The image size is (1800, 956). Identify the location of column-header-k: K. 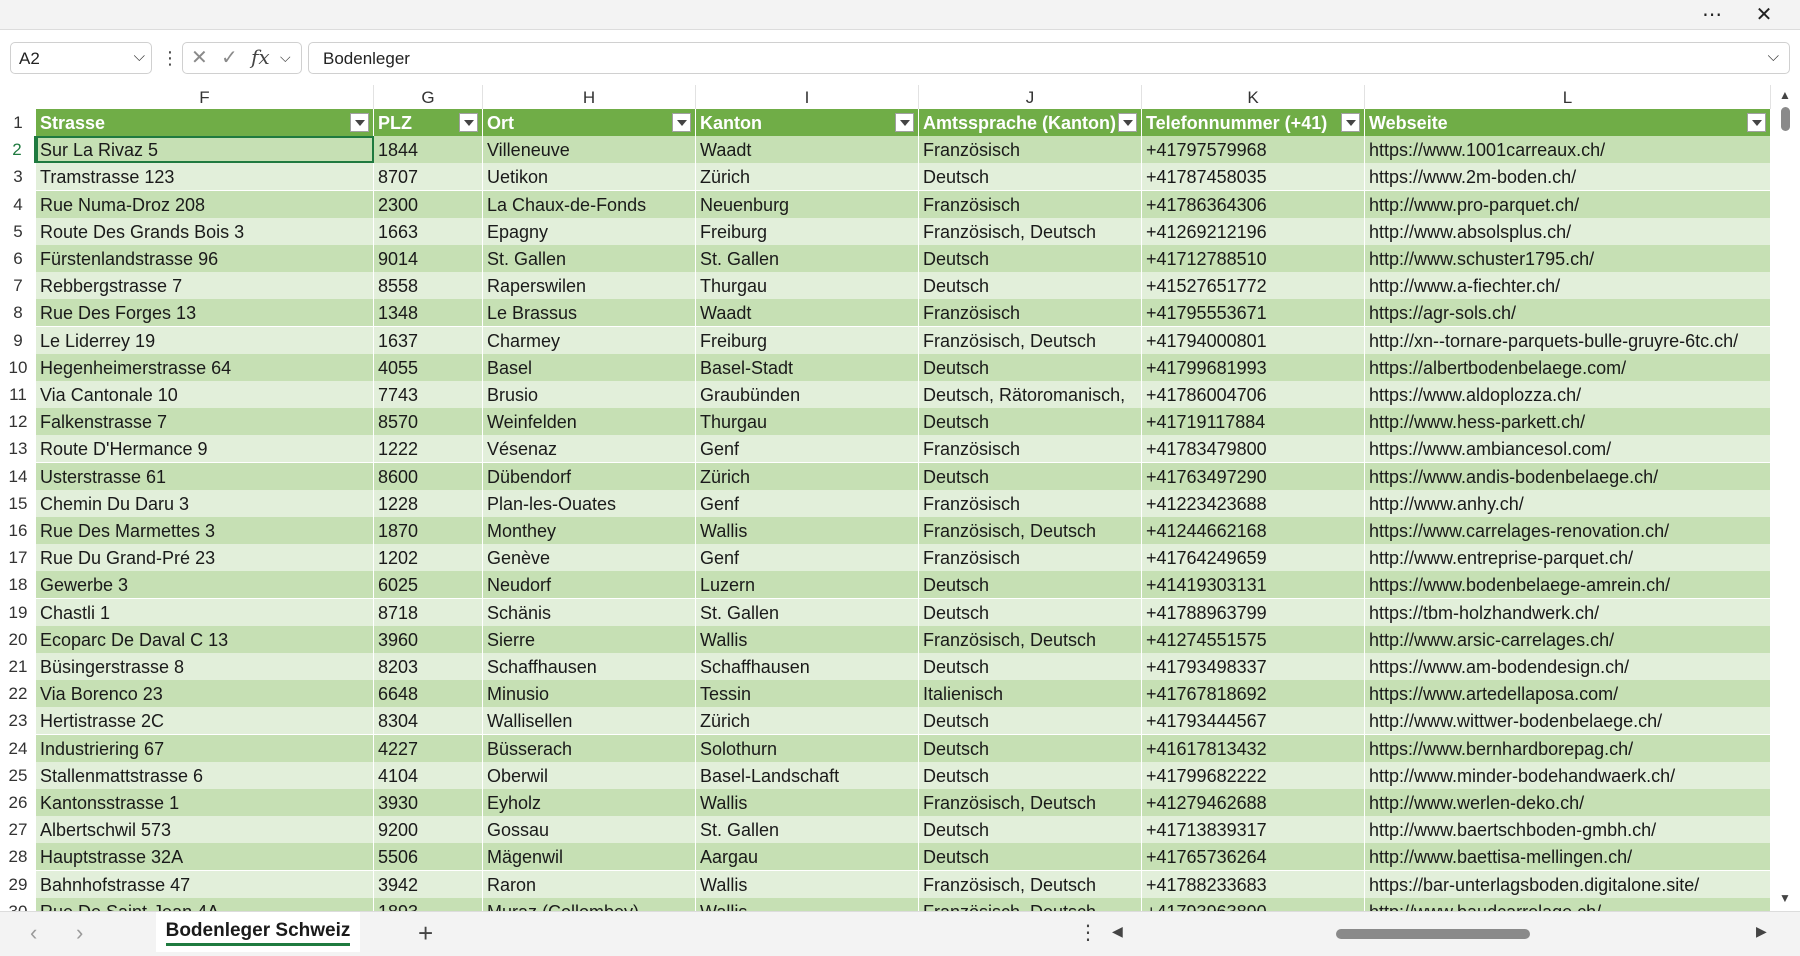
(1253, 97).